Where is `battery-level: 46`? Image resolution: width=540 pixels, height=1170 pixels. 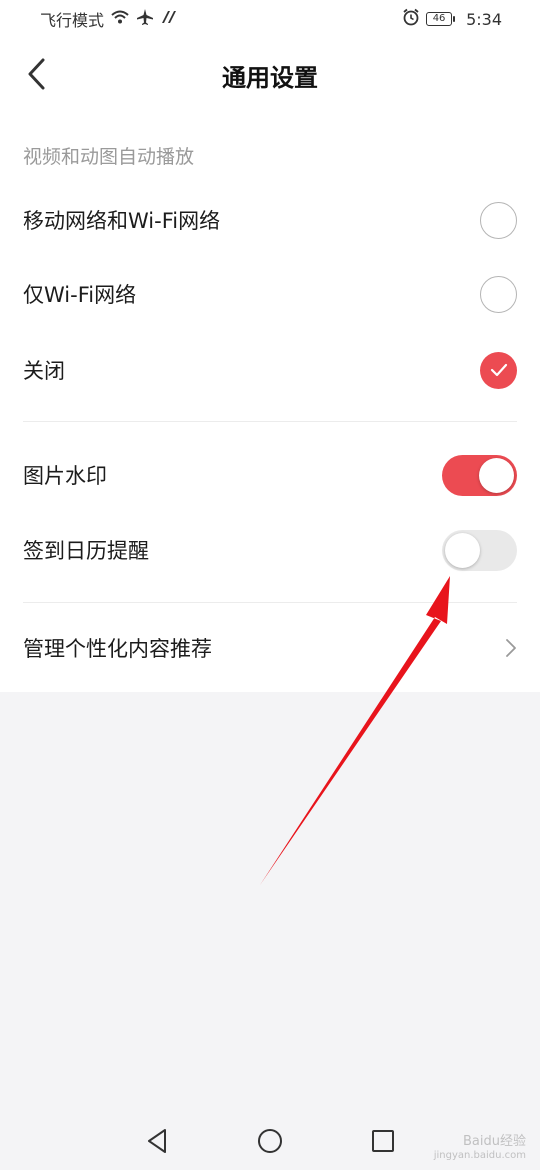
battery-level: 46 is located at coordinates (439, 18).